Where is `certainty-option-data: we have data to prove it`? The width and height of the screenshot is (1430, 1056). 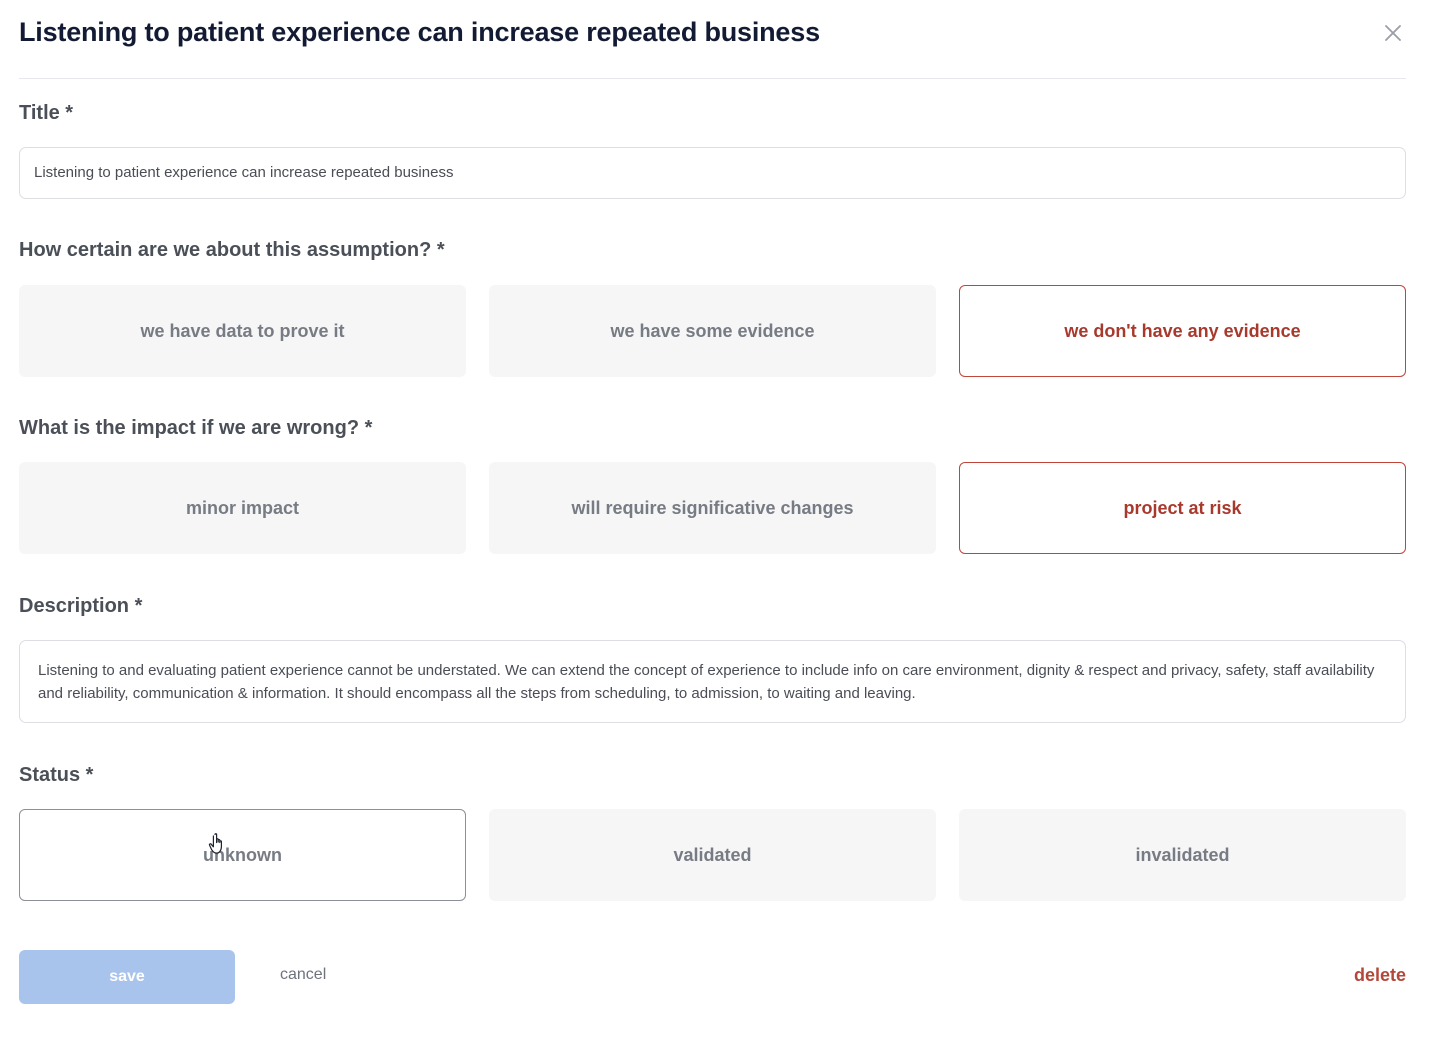
certainty-option-data: we have data to prove it is located at coordinates (242, 331).